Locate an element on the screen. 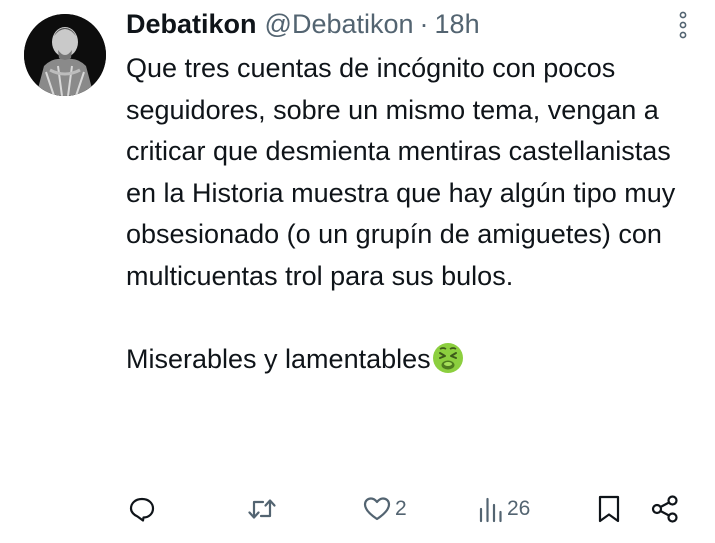 This screenshot has width=715, height=543. share-icon is located at coordinates (665, 509).